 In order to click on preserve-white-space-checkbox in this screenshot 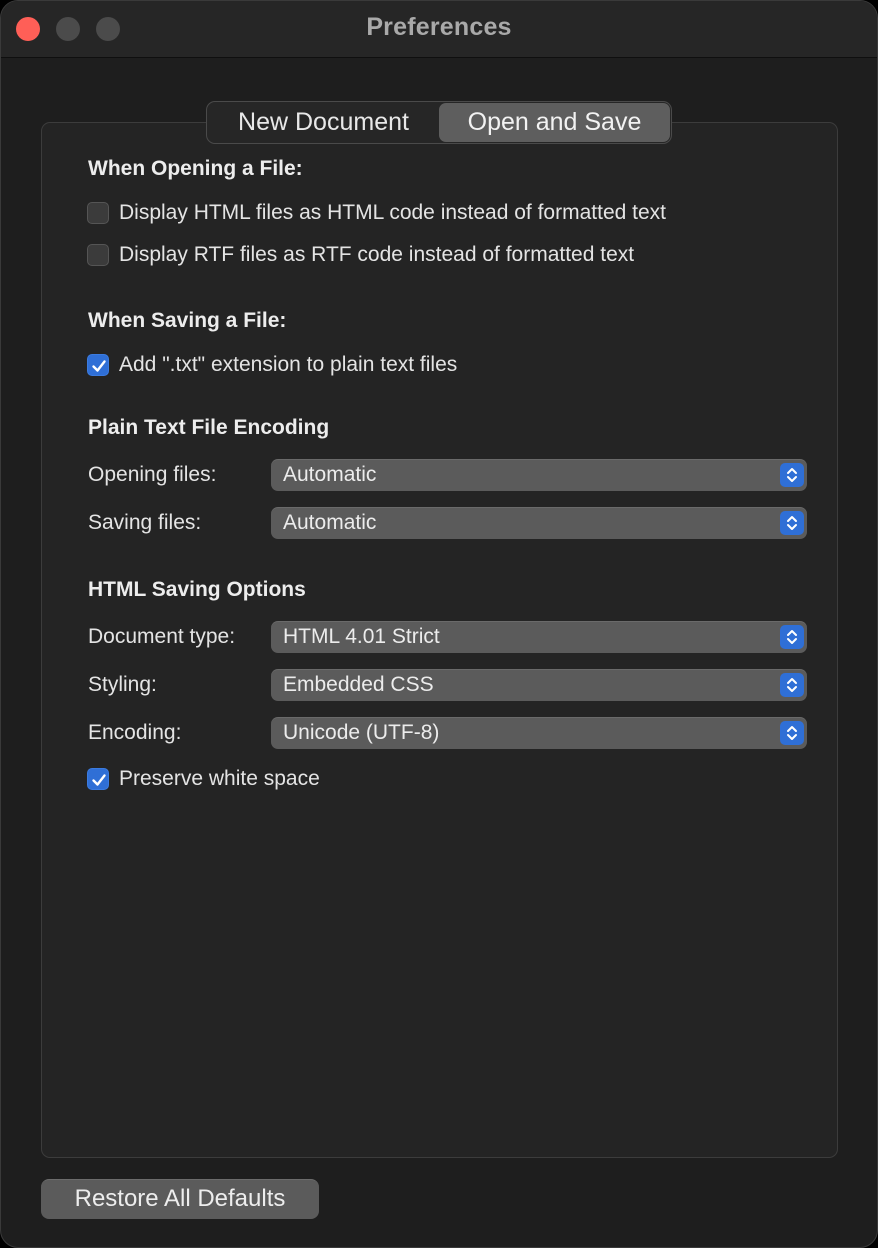, I will do `click(98, 779)`.